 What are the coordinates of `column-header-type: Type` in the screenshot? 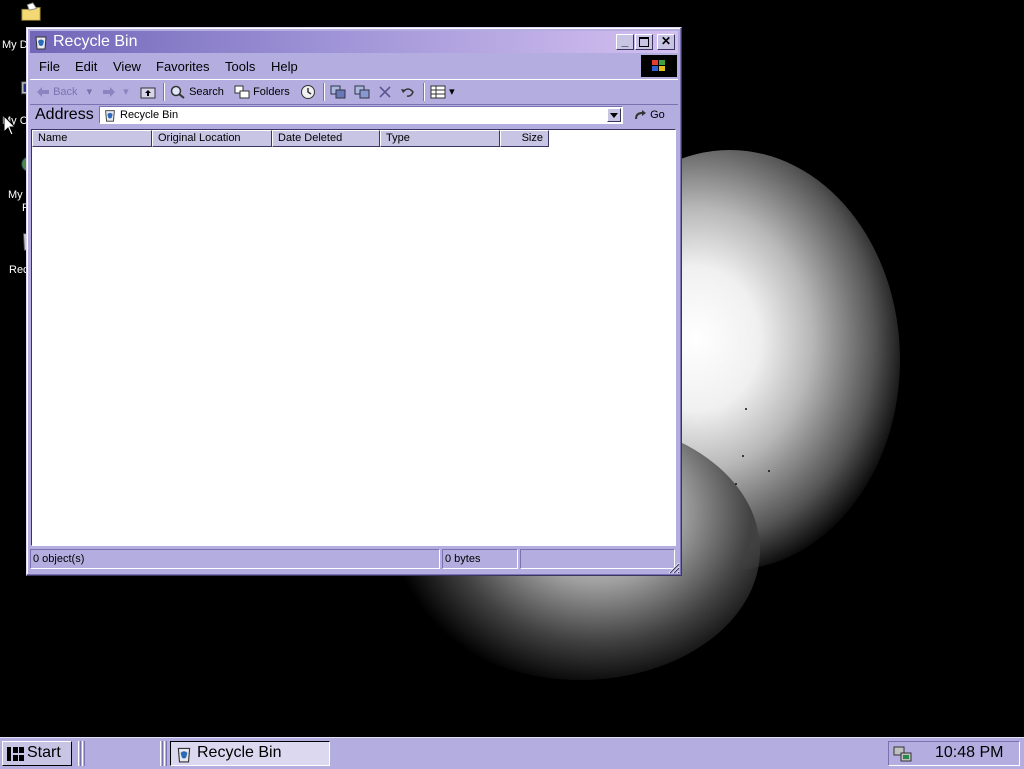 It's located at (440, 138).